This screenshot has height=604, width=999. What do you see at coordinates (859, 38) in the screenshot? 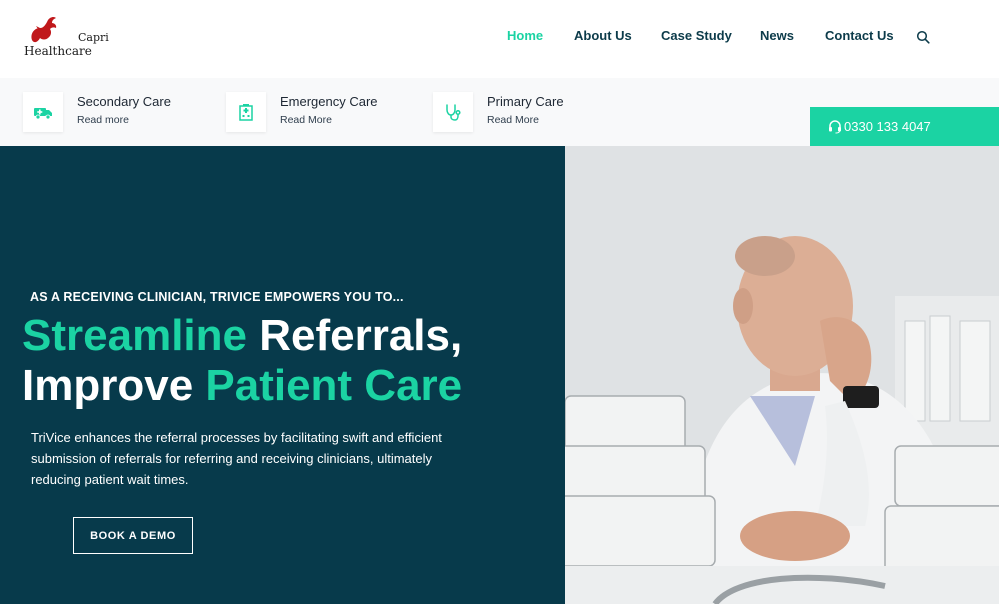
I see `nav-contact-us: Contact Us` at bounding box center [859, 38].